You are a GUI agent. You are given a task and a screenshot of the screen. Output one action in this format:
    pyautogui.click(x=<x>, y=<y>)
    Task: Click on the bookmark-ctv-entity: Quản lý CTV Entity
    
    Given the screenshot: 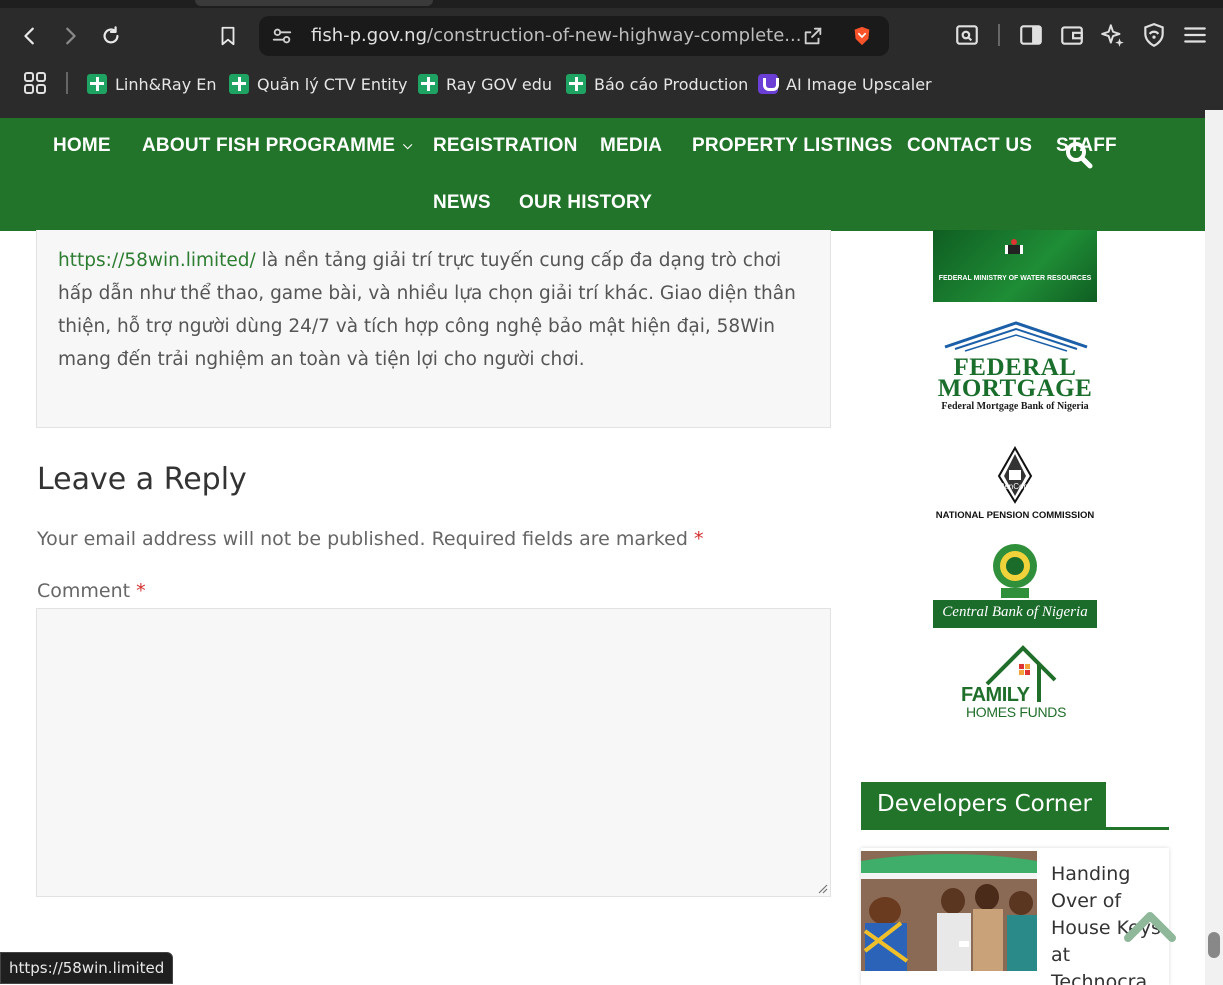 What is the action you would take?
    pyautogui.click(x=318, y=84)
    